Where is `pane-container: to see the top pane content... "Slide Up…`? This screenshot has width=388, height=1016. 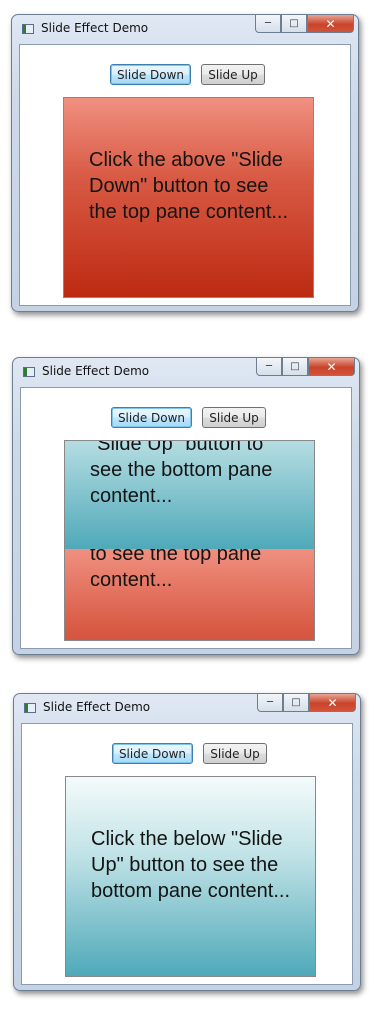 pane-container: to see the top pane content... "Slide Up… is located at coordinates (189, 540).